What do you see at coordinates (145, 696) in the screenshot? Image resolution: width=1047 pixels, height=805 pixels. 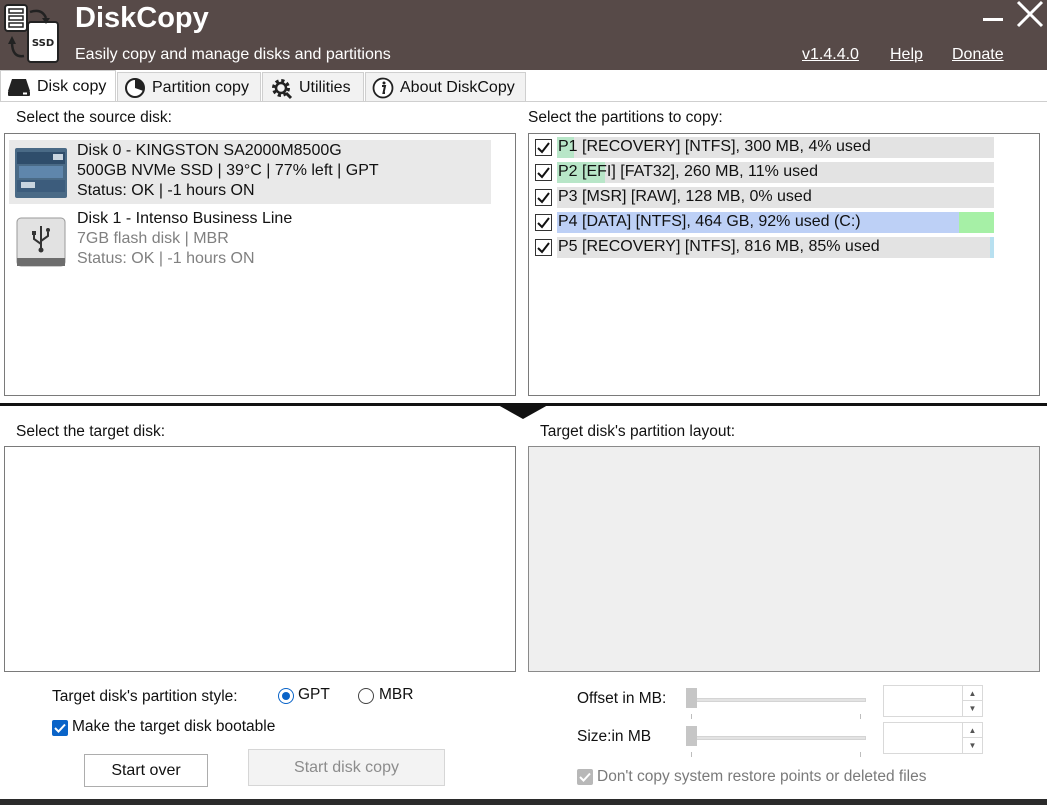 I see `partition-style-label: Target disk's partition style:` at bounding box center [145, 696].